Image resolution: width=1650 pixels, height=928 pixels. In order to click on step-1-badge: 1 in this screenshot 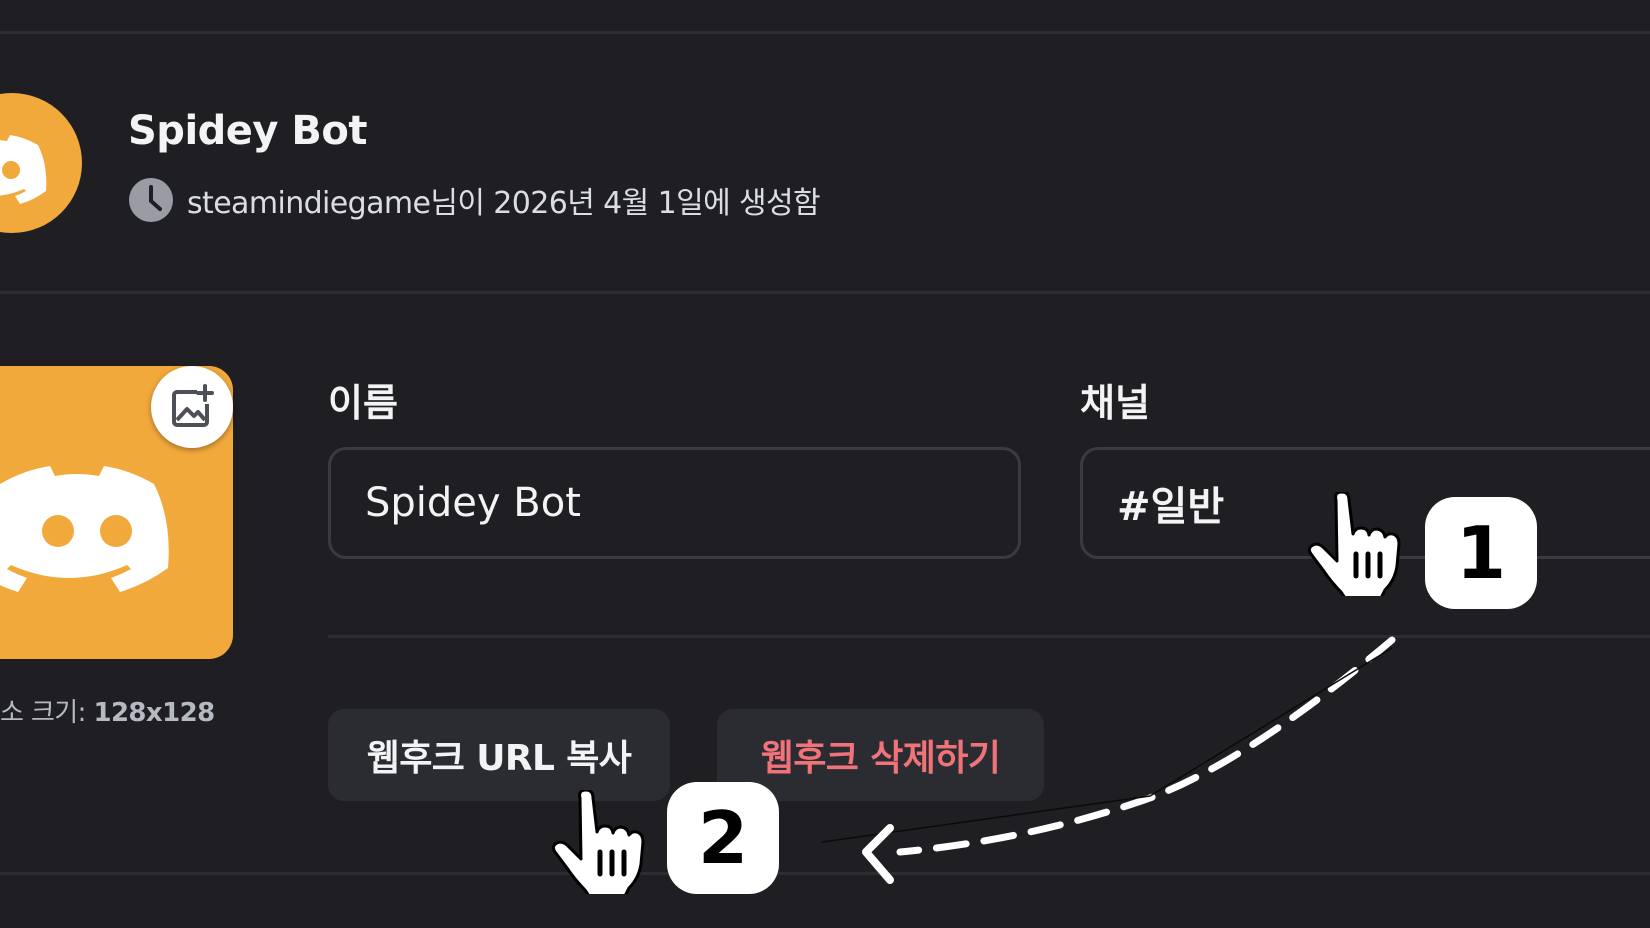, I will do `click(1481, 553)`.